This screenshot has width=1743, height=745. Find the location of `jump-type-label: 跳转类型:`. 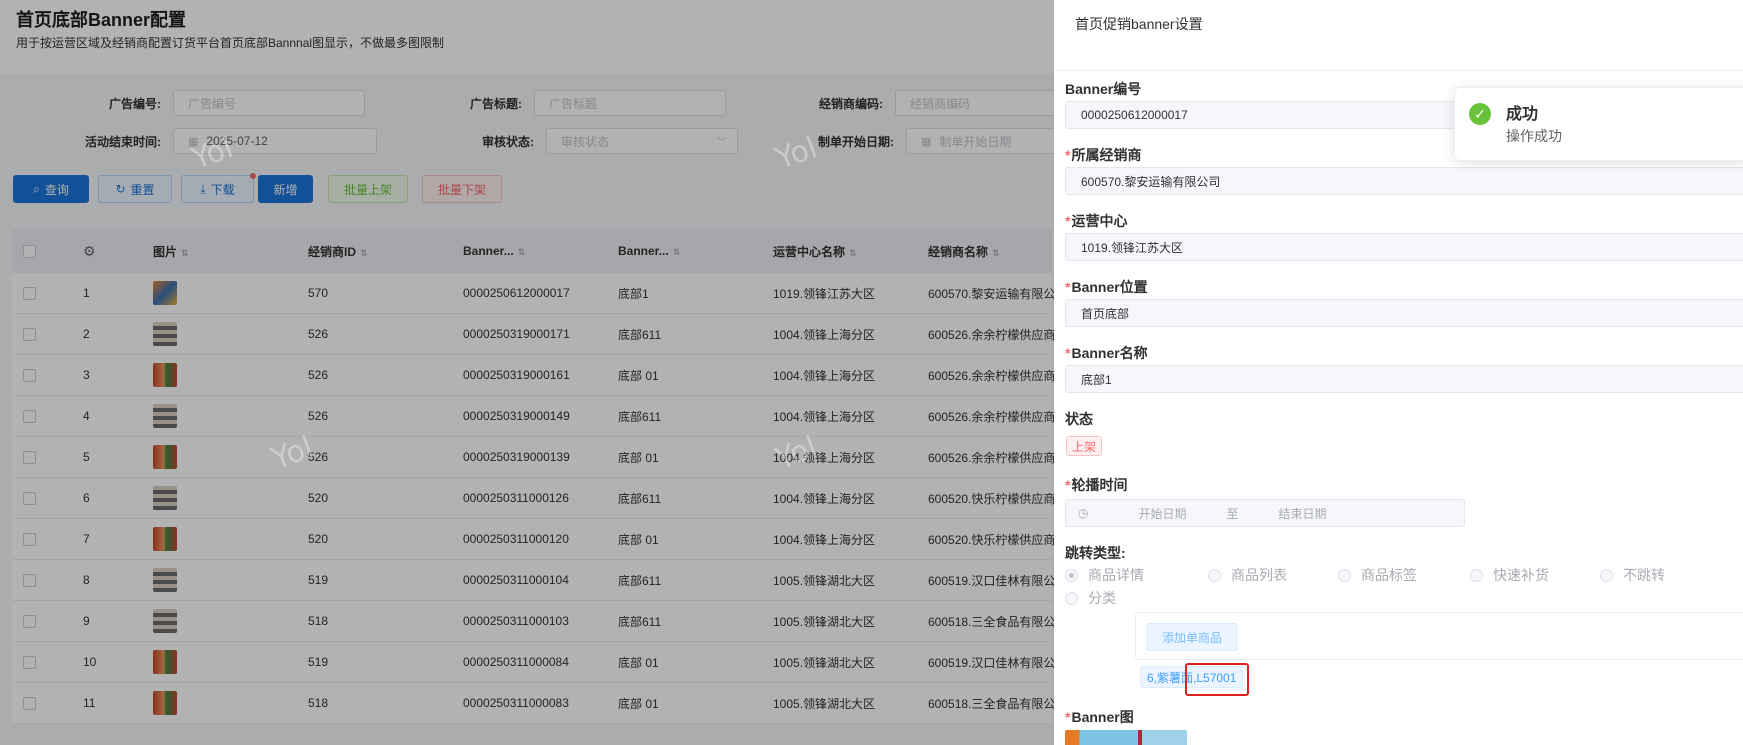

jump-type-label: 跳转类型: is located at coordinates (1095, 553).